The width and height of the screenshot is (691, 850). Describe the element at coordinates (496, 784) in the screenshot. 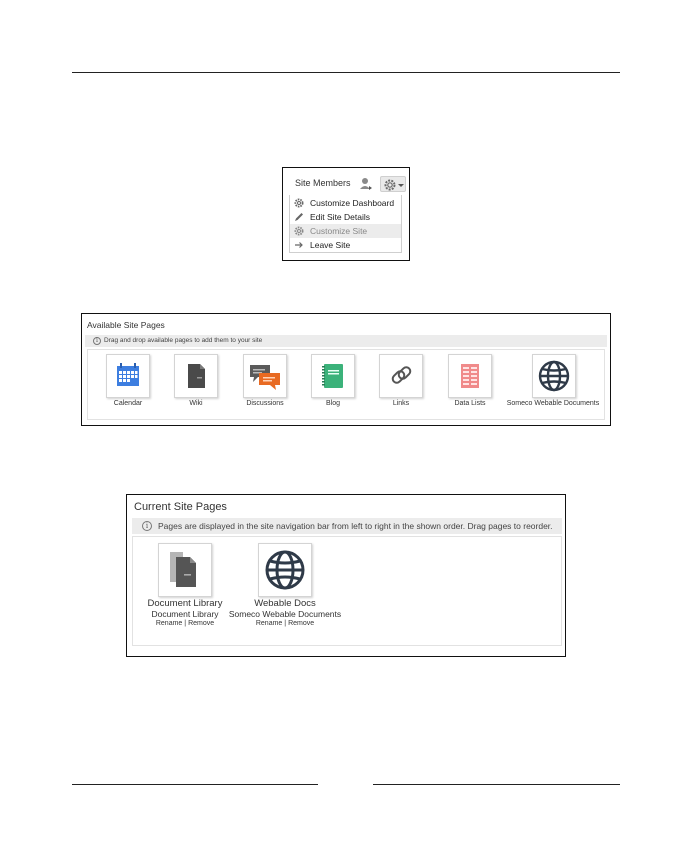

I see `bottom-rule-right` at that location.